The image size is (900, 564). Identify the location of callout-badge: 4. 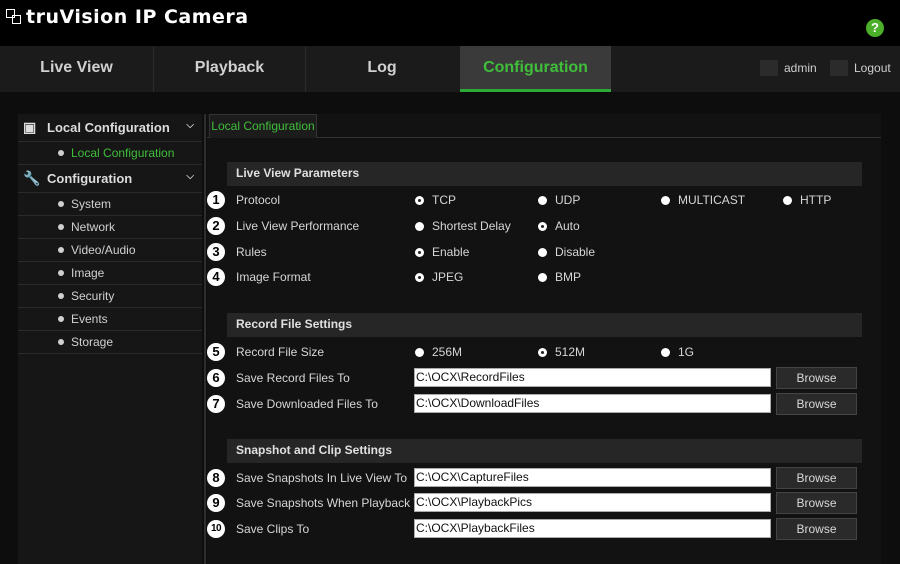
(216, 277).